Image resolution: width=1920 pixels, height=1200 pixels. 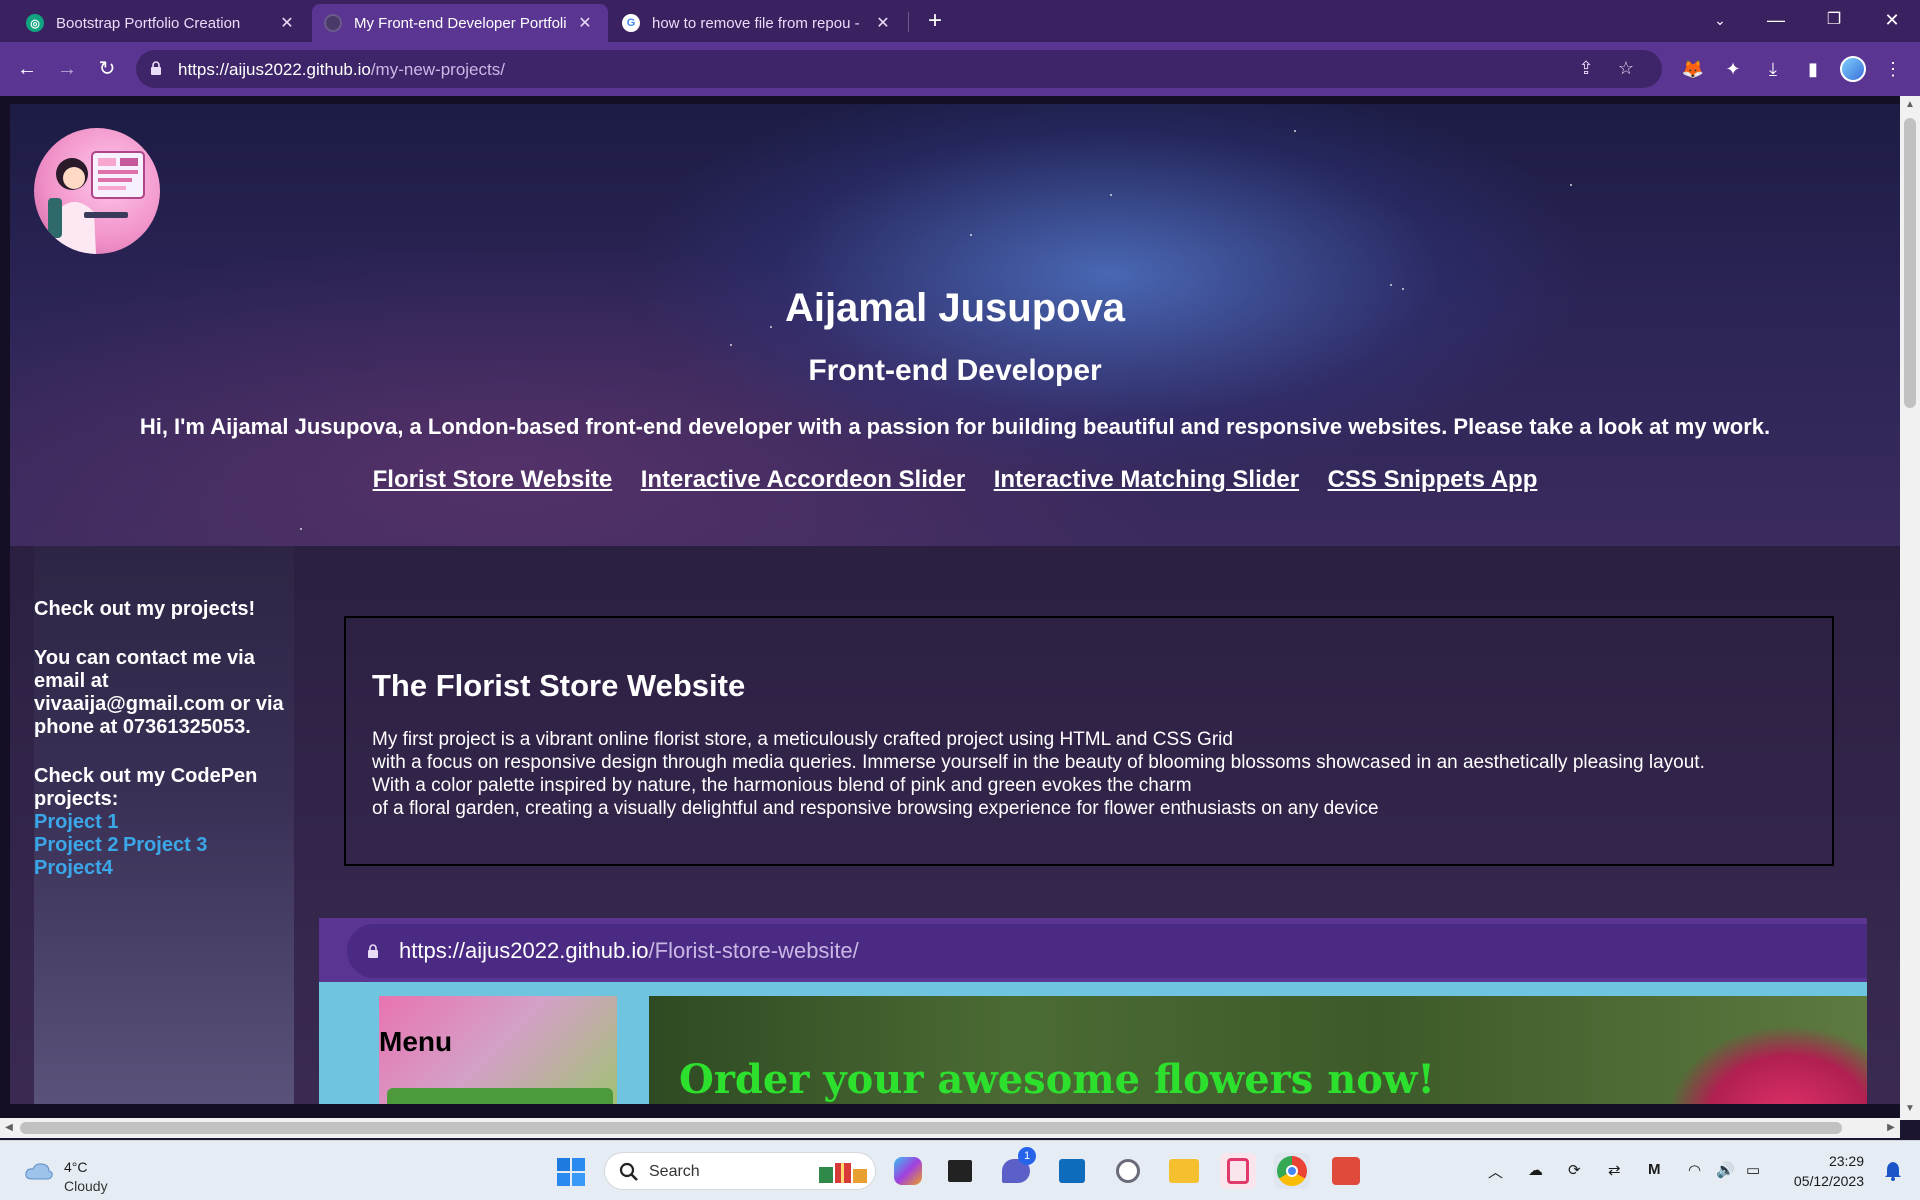 I want to click on scroll-up-arrow-icon: ▲, so click(x=1910, y=105).